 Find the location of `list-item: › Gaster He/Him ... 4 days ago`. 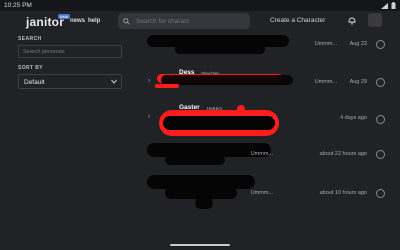

list-item: › Gaster He/Him ... 4 days ago is located at coordinates (265, 122).